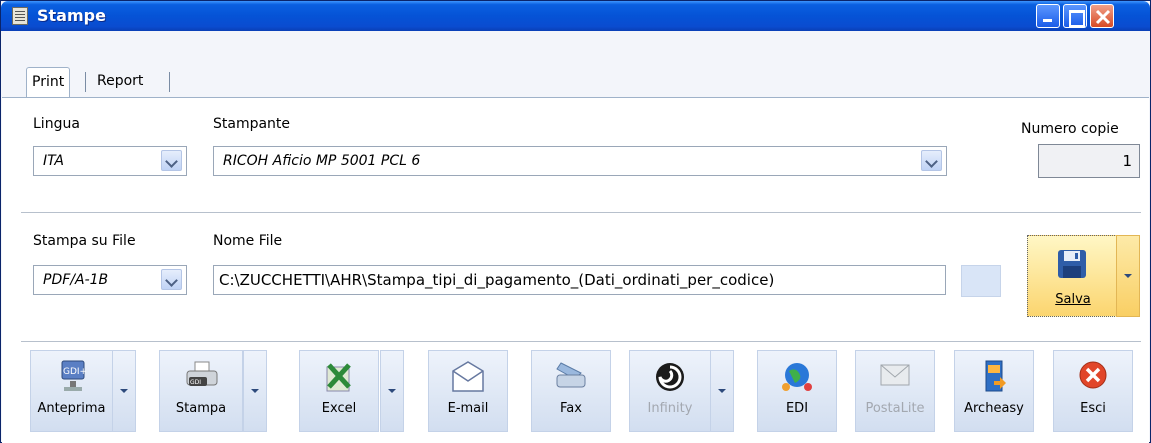 This screenshot has width=1151, height=443. I want to click on stampa-su-file-select: PDF/A-1B, so click(110, 280).